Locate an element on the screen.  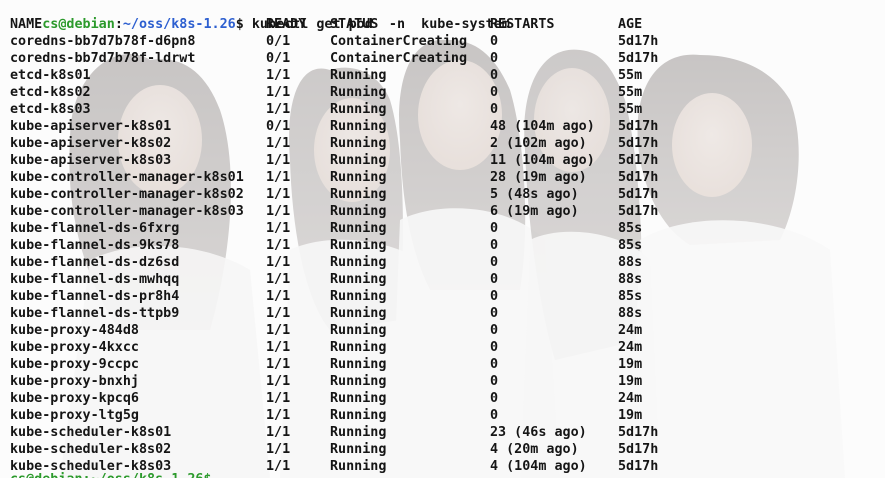
pod-name: etcd-k8s02 is located at coordinates (50, 92).